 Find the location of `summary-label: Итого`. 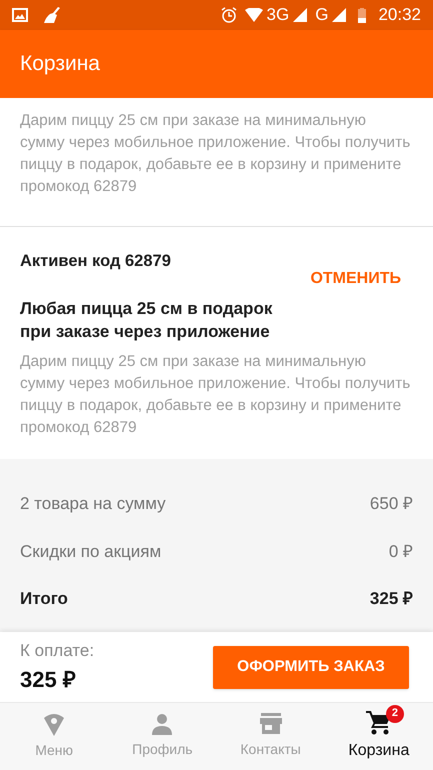

summary-label: Итого is located at coordinates (44, 599).